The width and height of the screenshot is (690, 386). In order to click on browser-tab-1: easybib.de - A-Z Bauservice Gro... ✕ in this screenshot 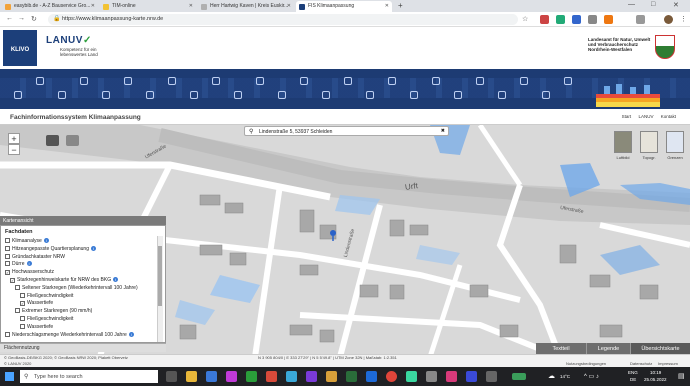, I will do `click(50, 6)`.